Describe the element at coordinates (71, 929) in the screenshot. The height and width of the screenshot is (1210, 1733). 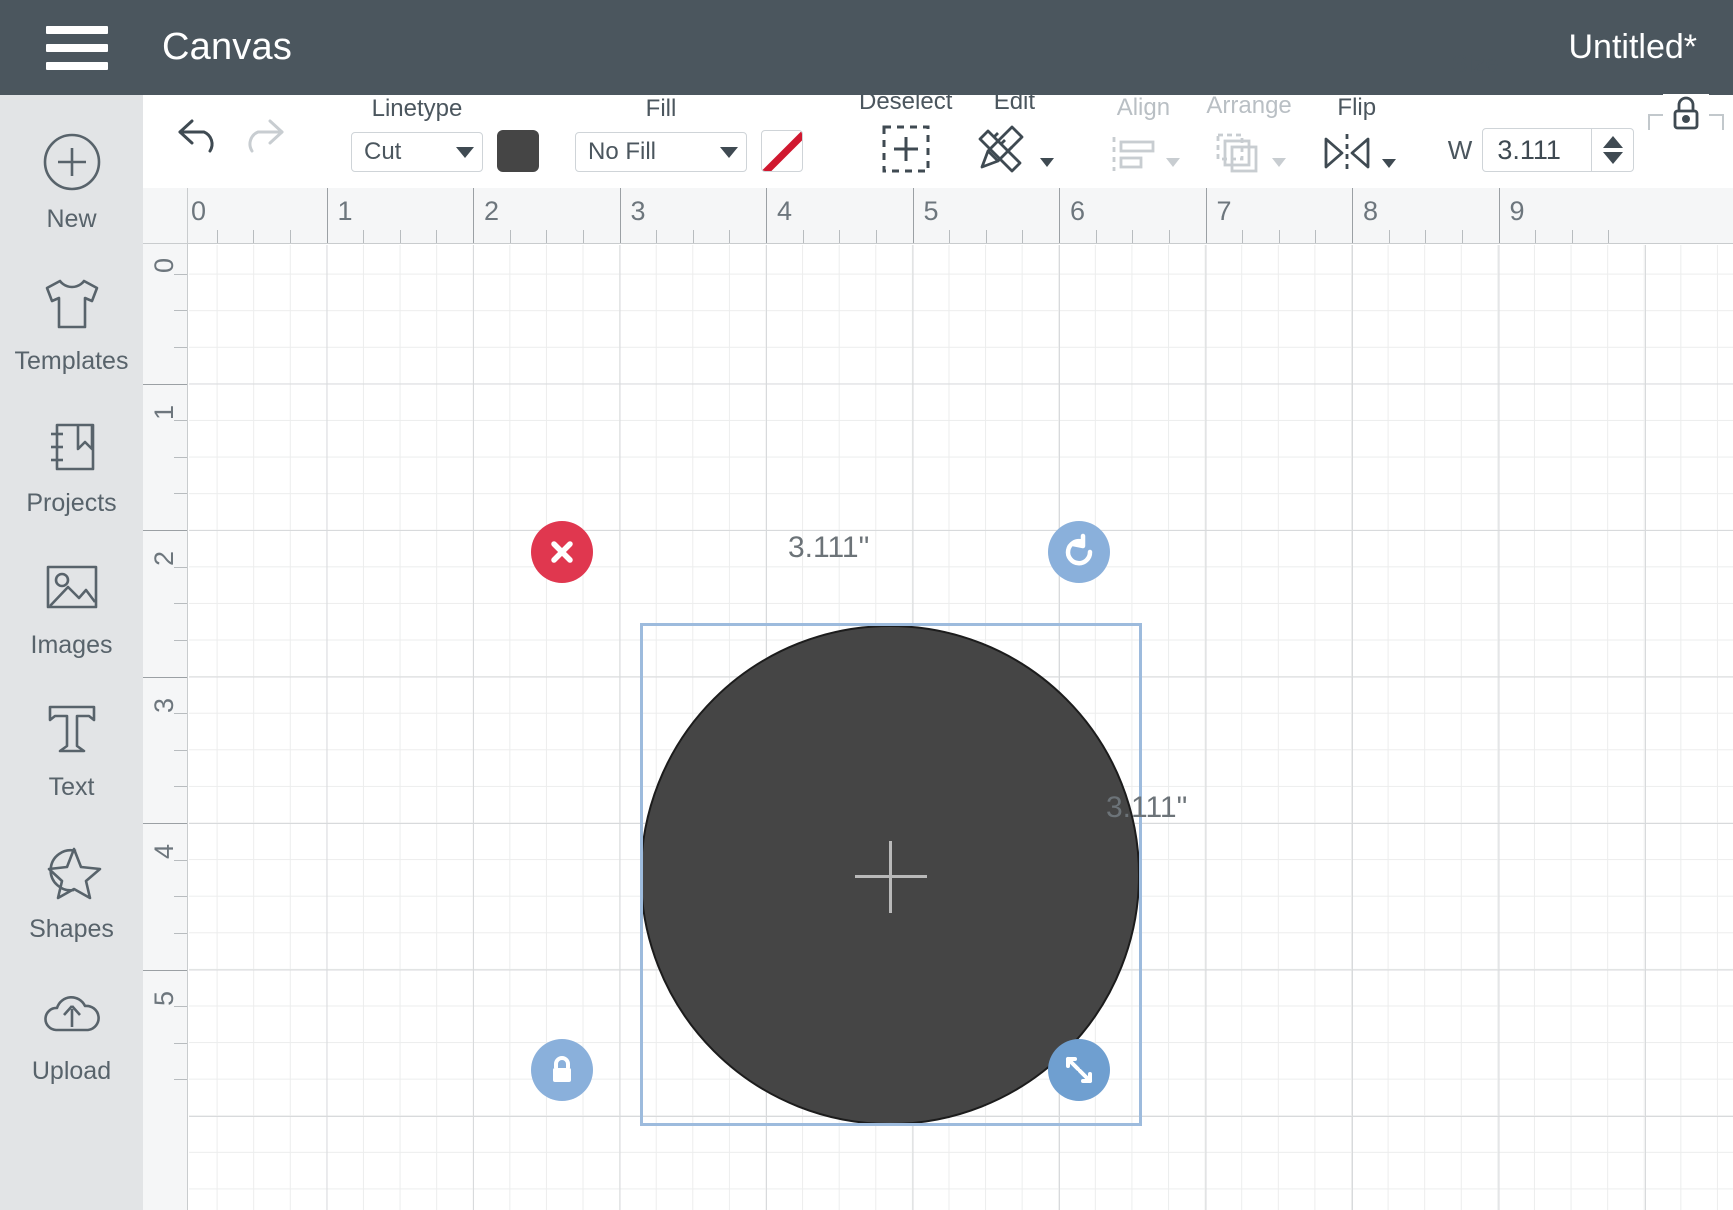
I see `sidebar-item-label: Shapes` at that location.